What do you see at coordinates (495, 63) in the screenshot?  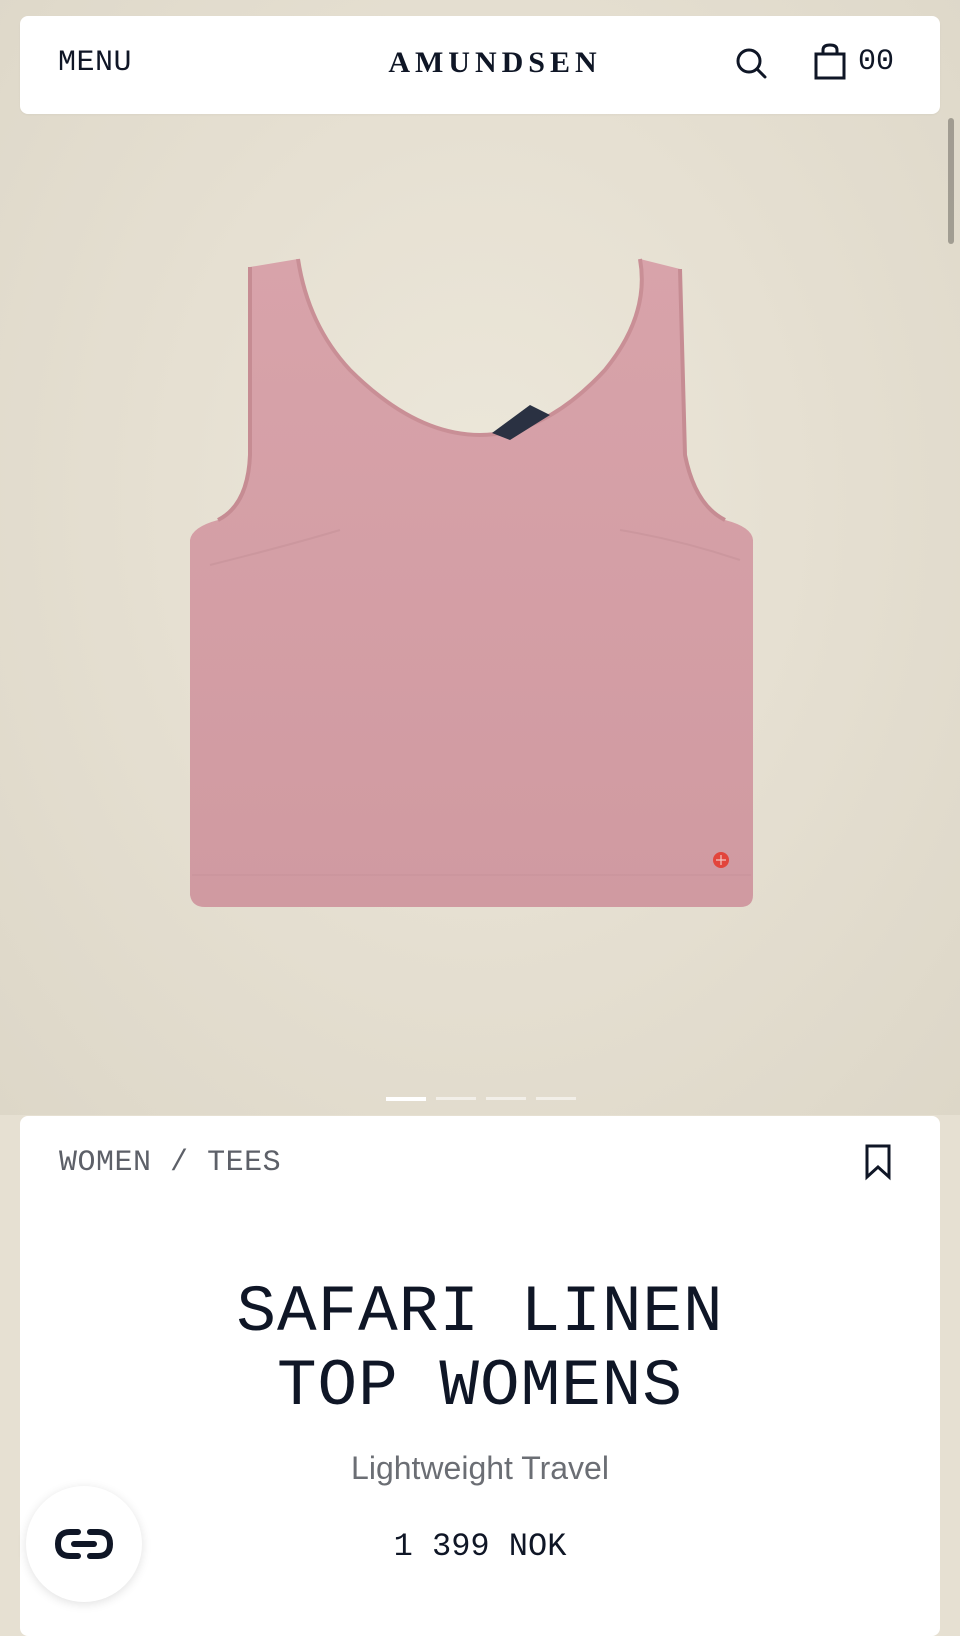 I see `brand-logo: AMUNDSEN` at bounding box center [495, 63].